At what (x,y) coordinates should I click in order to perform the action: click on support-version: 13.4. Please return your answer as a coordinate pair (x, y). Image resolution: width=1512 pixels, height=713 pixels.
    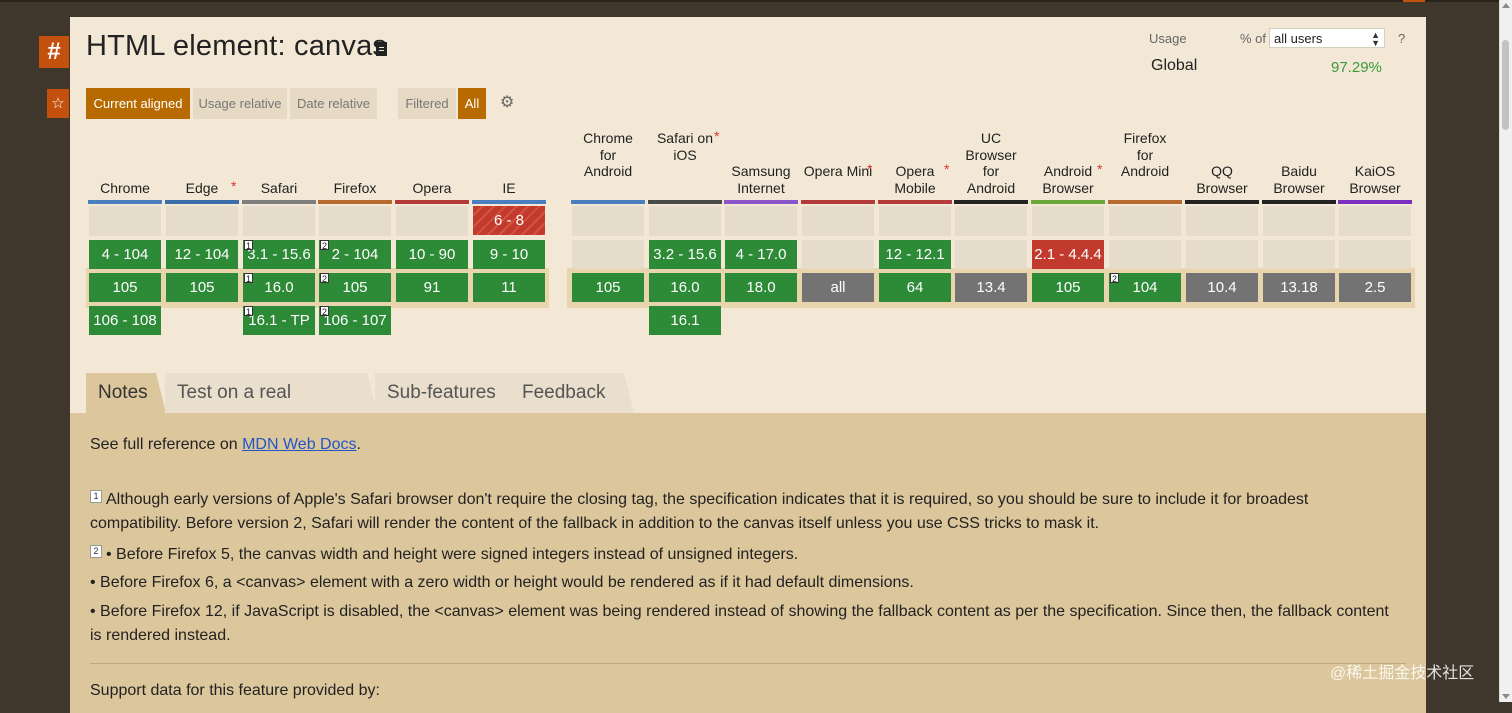
    Looking at the image, I should click on (991, 287).